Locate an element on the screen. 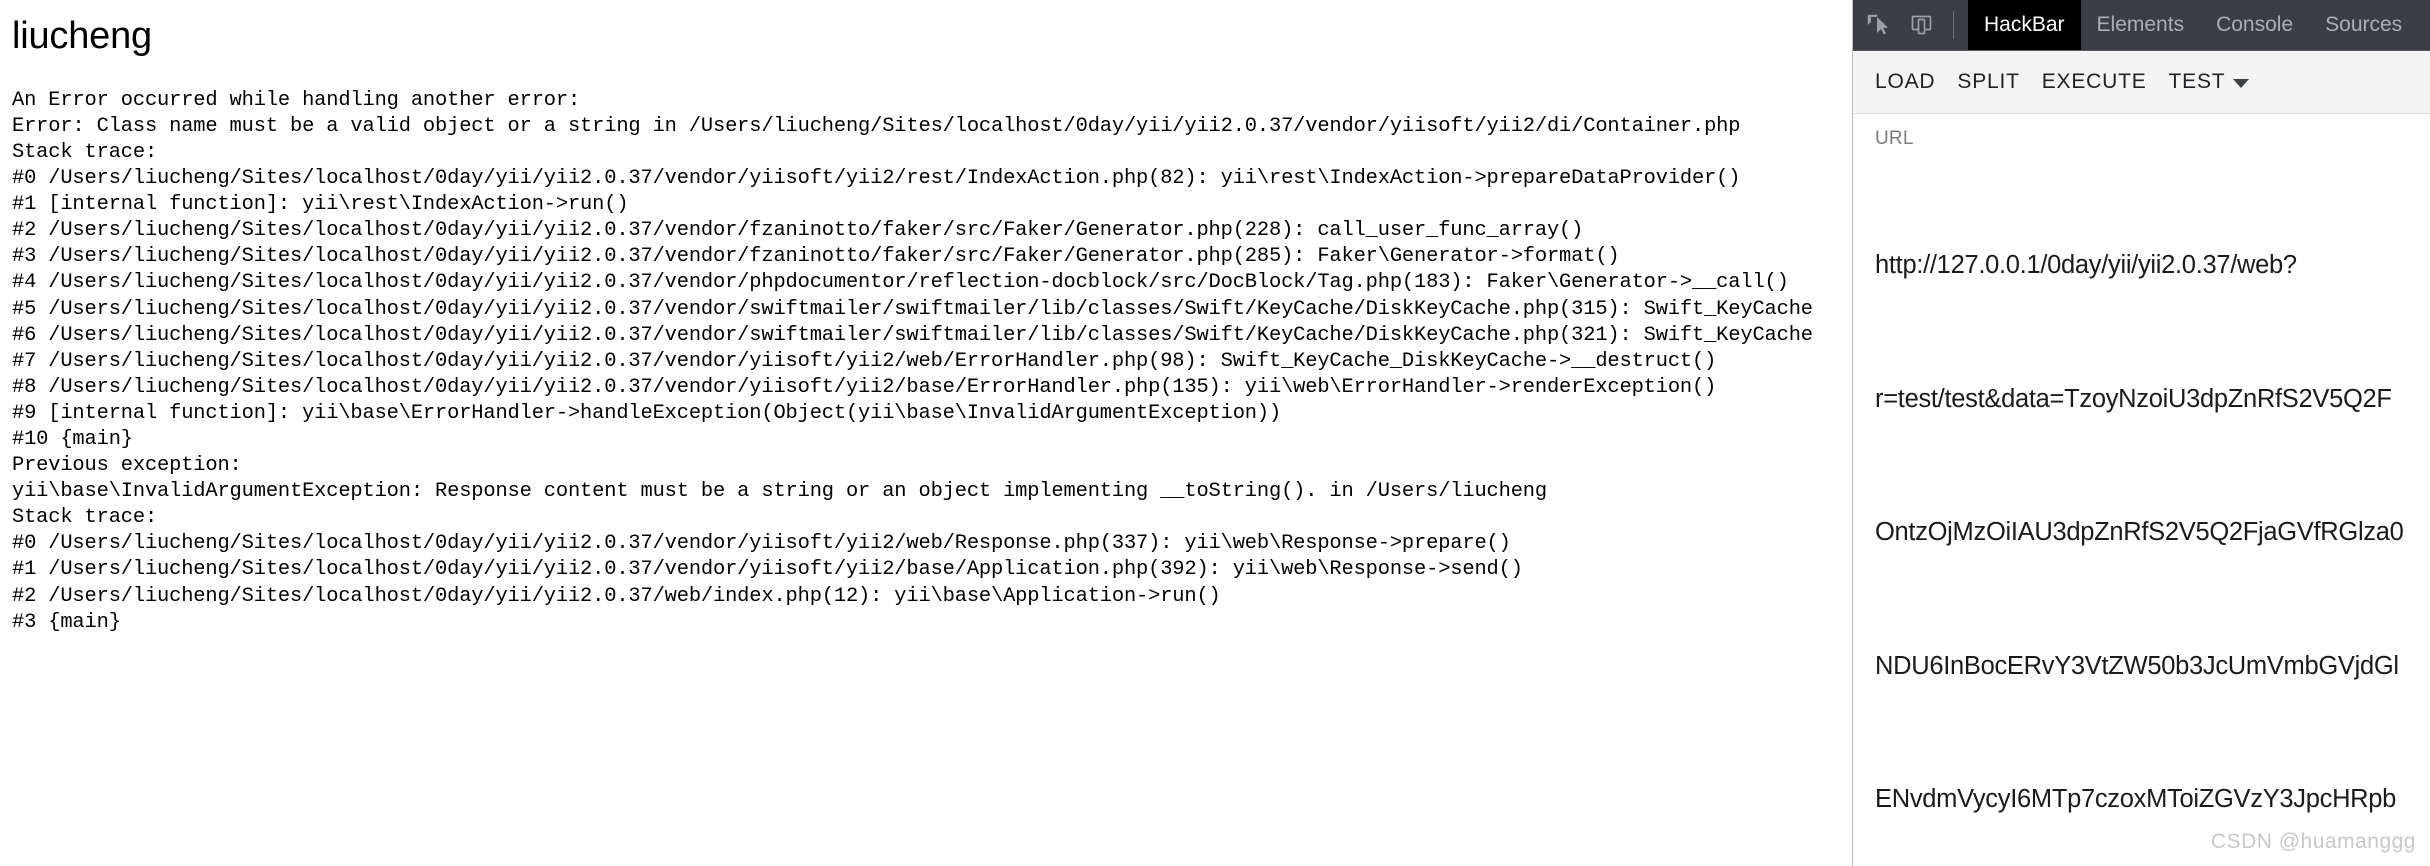 This screenshot has width=2430, height=866. url-line: http://127.0.0.1/0day/yii/yii2.0.37/web? is located at coordinates (2086, 265).